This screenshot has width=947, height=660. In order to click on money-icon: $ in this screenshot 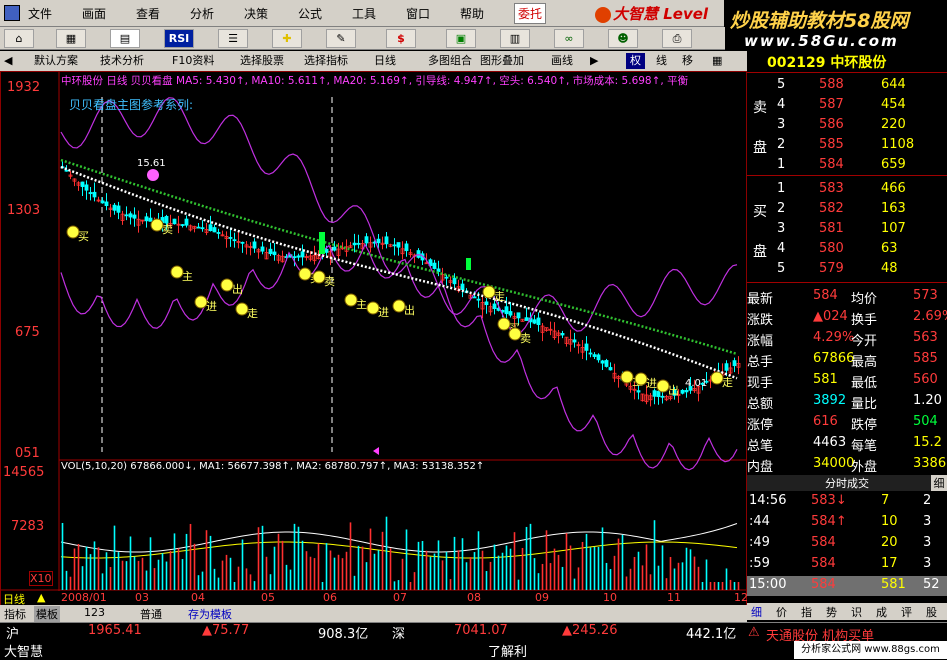, I will do `click(401, 38)`.